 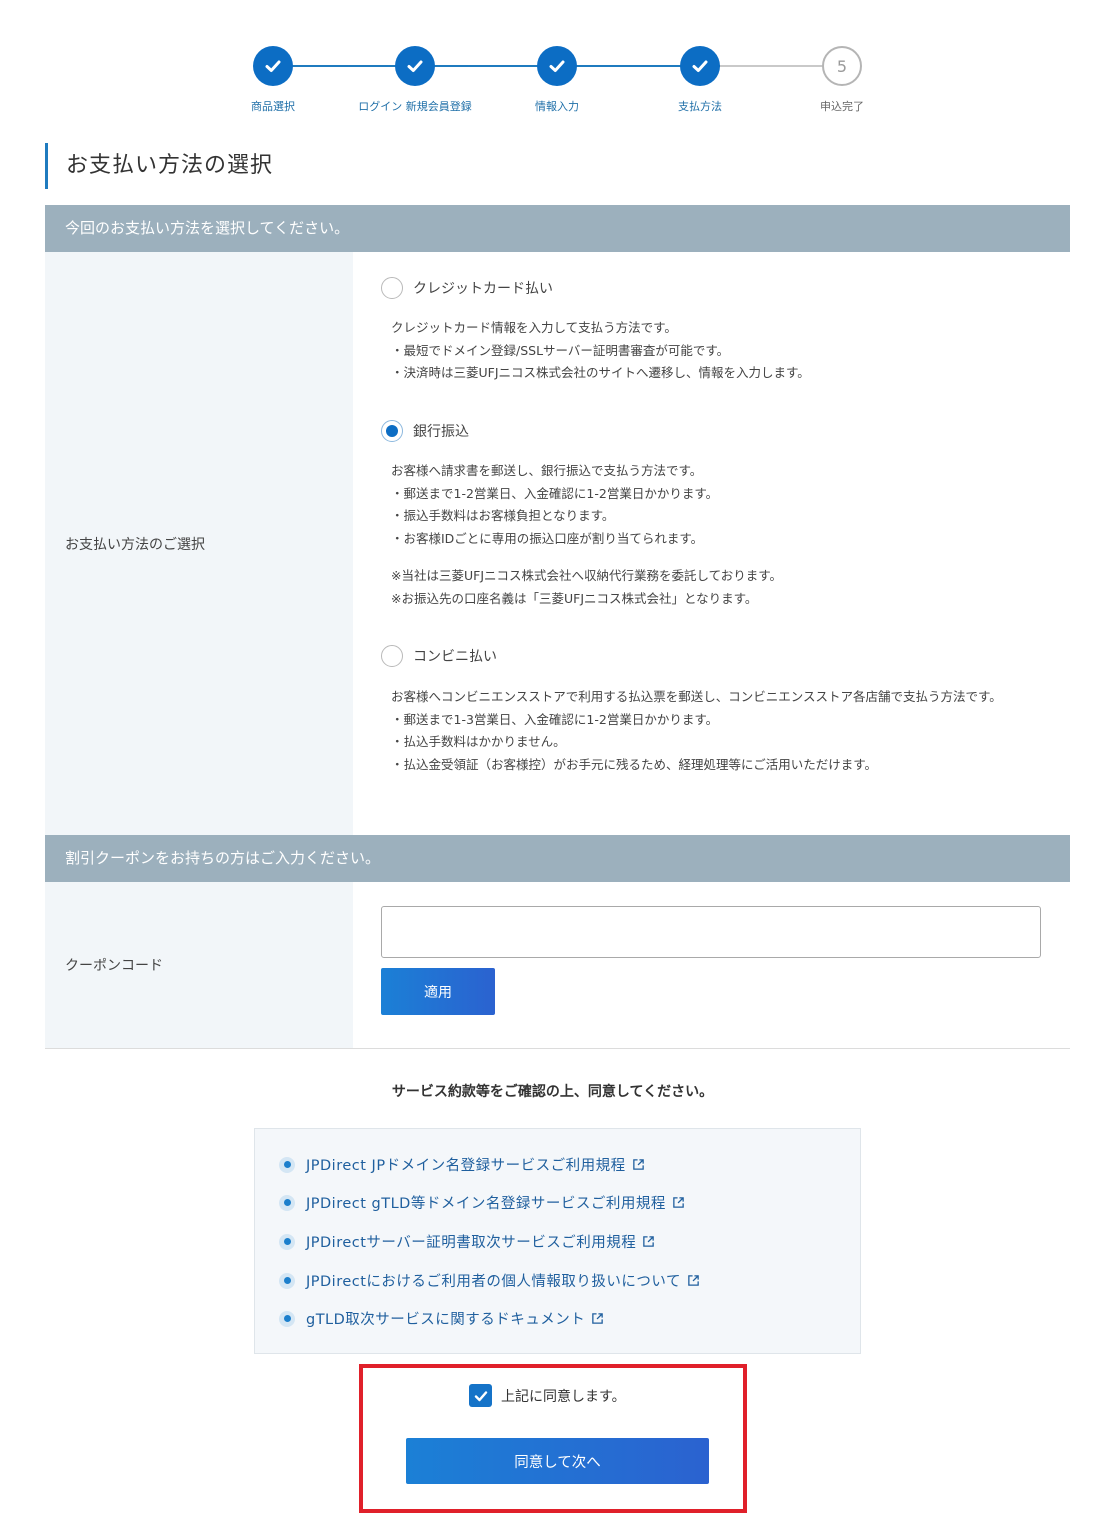 I want to click on progress-stepper: 商品選択 ログイン 新規会員登録 情報入力 支払方法 5 申込完了, so click(x=552, y=81).